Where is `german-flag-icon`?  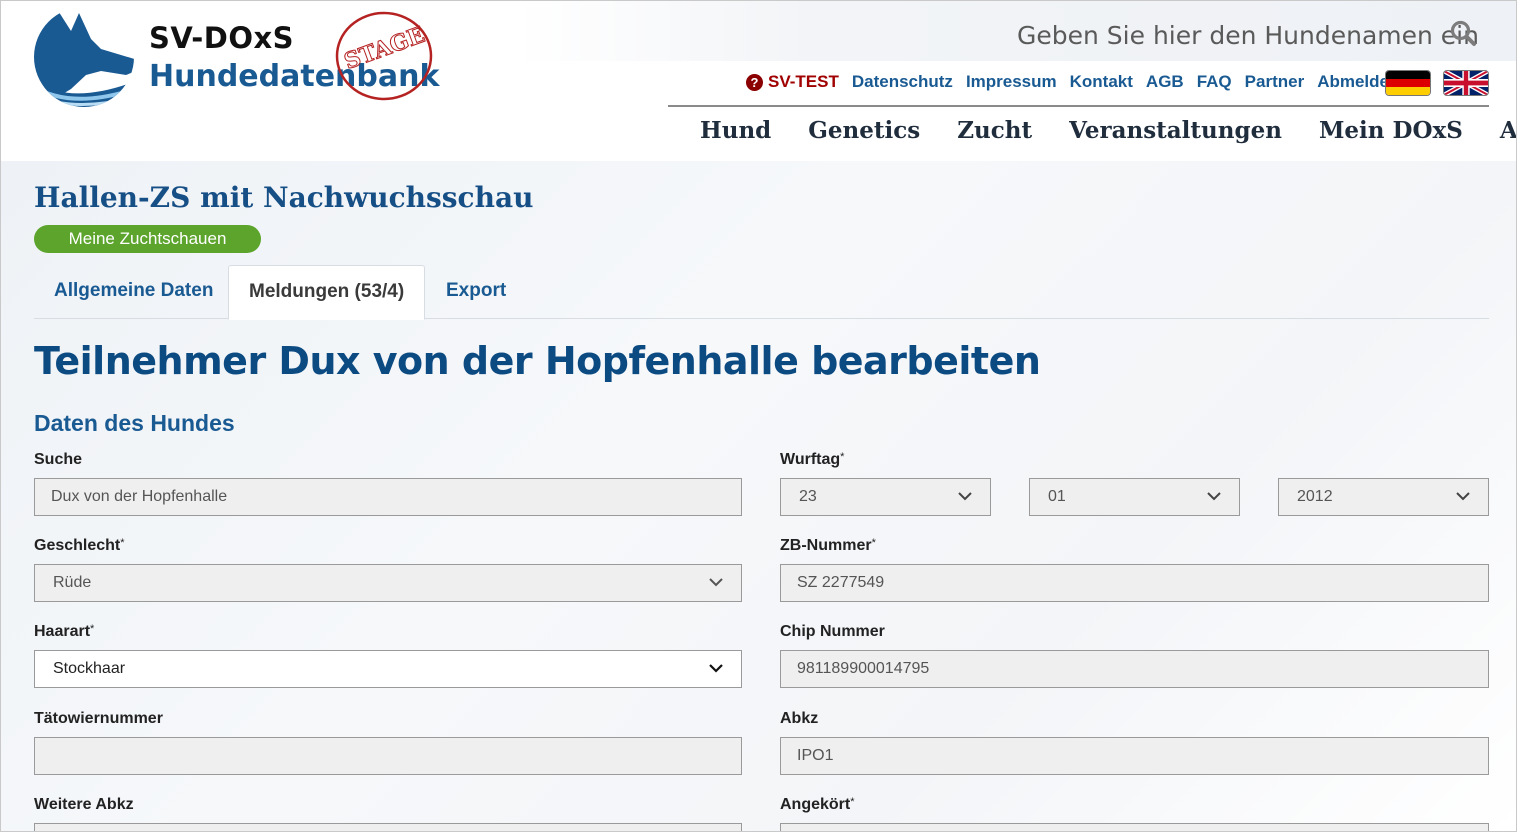
german-flag-icon is located at coordinates (1408, 83).